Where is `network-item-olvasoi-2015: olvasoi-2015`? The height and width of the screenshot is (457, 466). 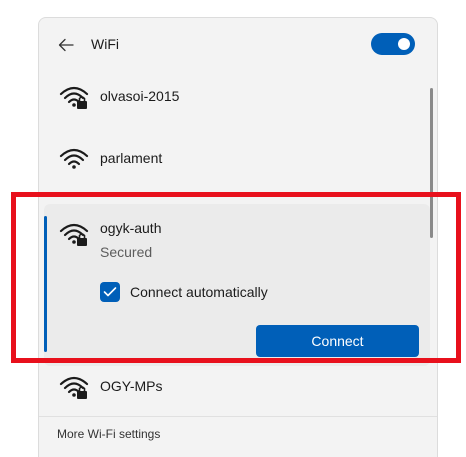
network-item-olvasoi-2015: olvasoi-2015 is located at coordinates (238, 96).